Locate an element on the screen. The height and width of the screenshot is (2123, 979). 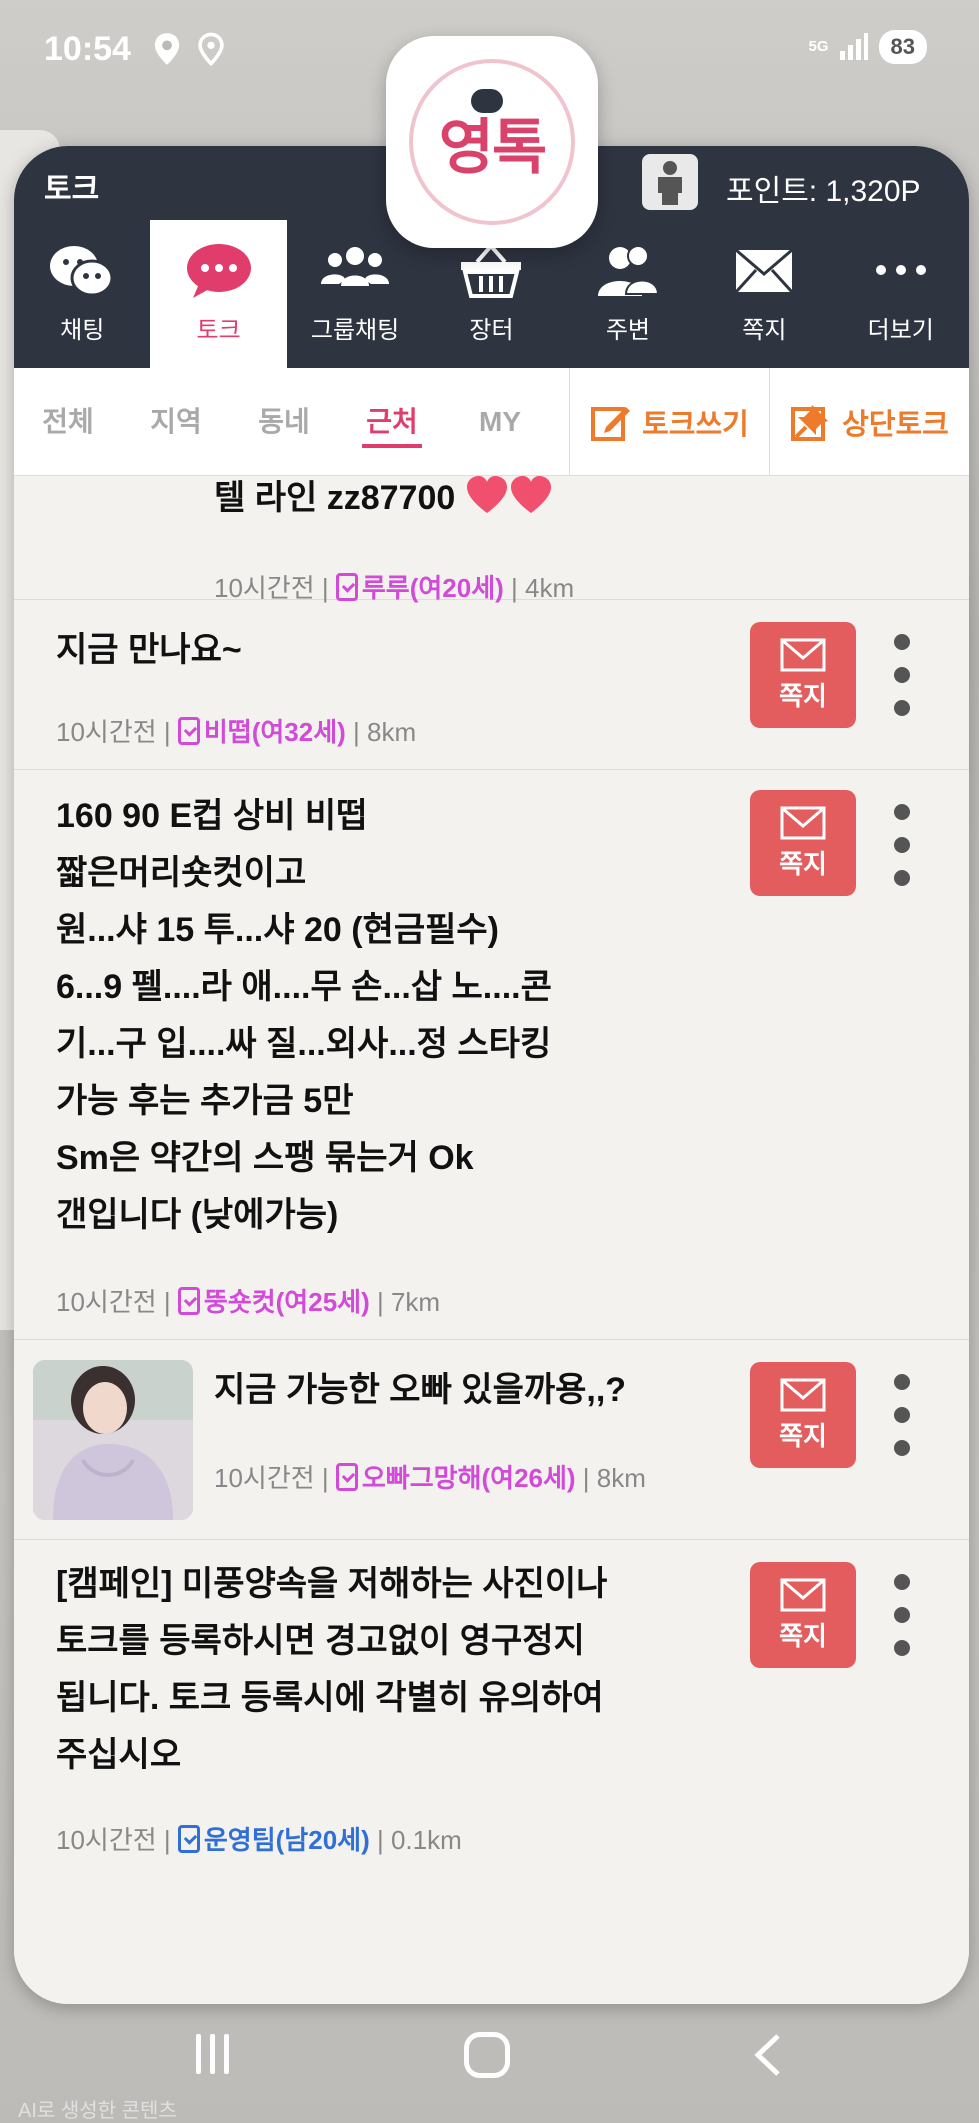
tab-messages: 쪽지 is located at coordinates (764, 294).